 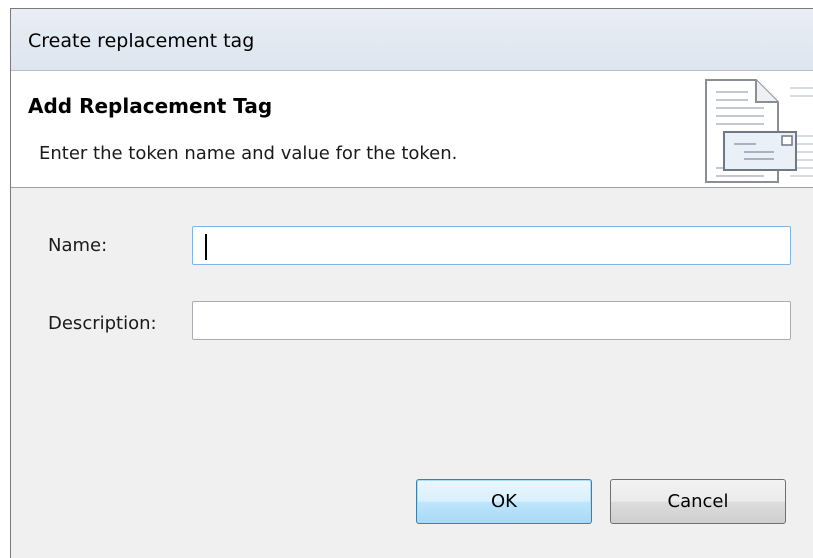 What do you see at coordinates (206, 247) in the screenshot?
I see `text-cursor` at bounding box center [206, 247].